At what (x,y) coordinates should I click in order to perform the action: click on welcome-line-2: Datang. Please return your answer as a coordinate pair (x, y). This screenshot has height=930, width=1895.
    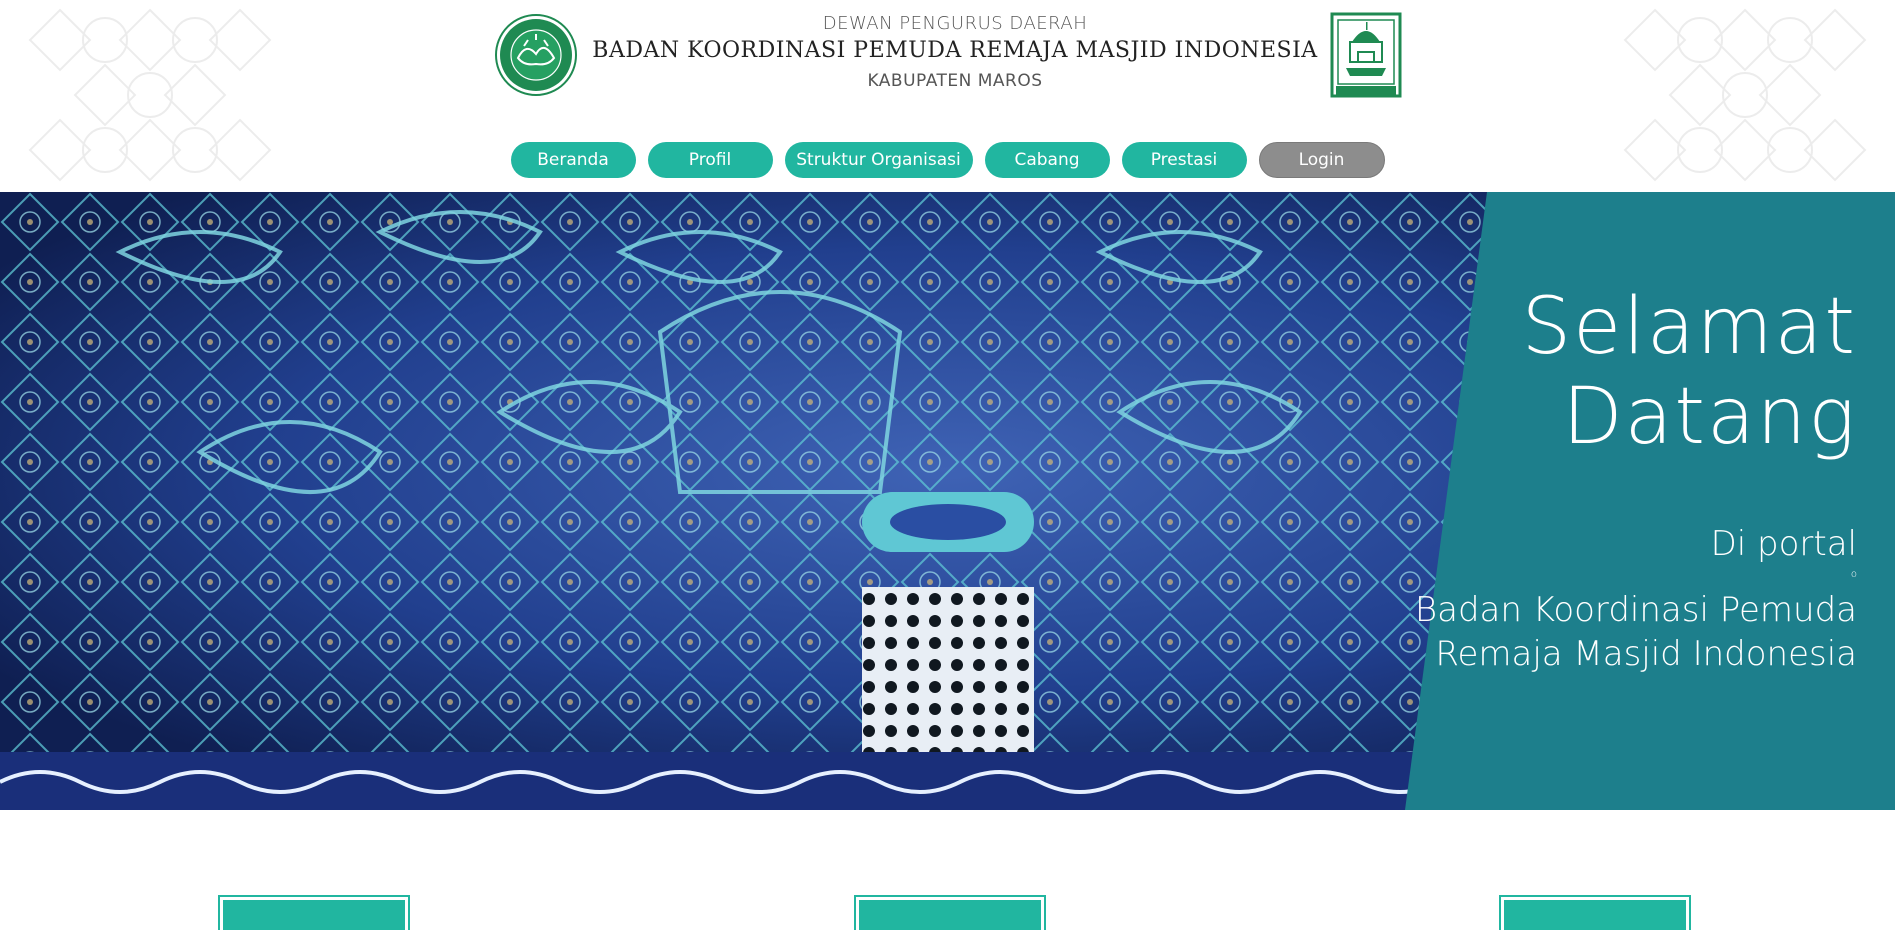
    Looking at the image, I should click on (1709, 417).